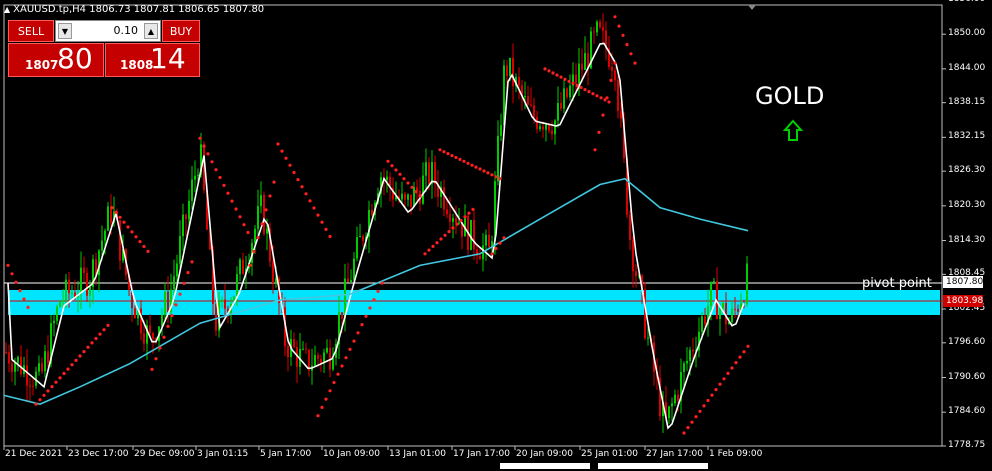 This screenshot has width=992, height=471. What do you see at coordinates (181, 31) in the screenshot?
I see `buy-button: BUY` at bounding box center [181, 31].